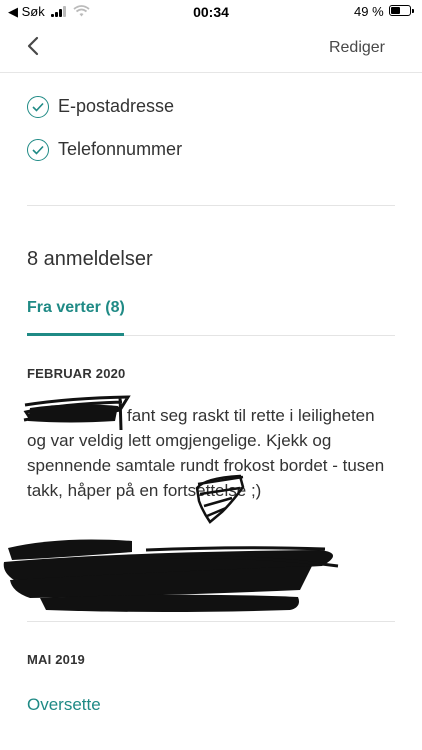 The image size is (422, 750). I want to click on translate-link: Oversette, so click(64, 705).